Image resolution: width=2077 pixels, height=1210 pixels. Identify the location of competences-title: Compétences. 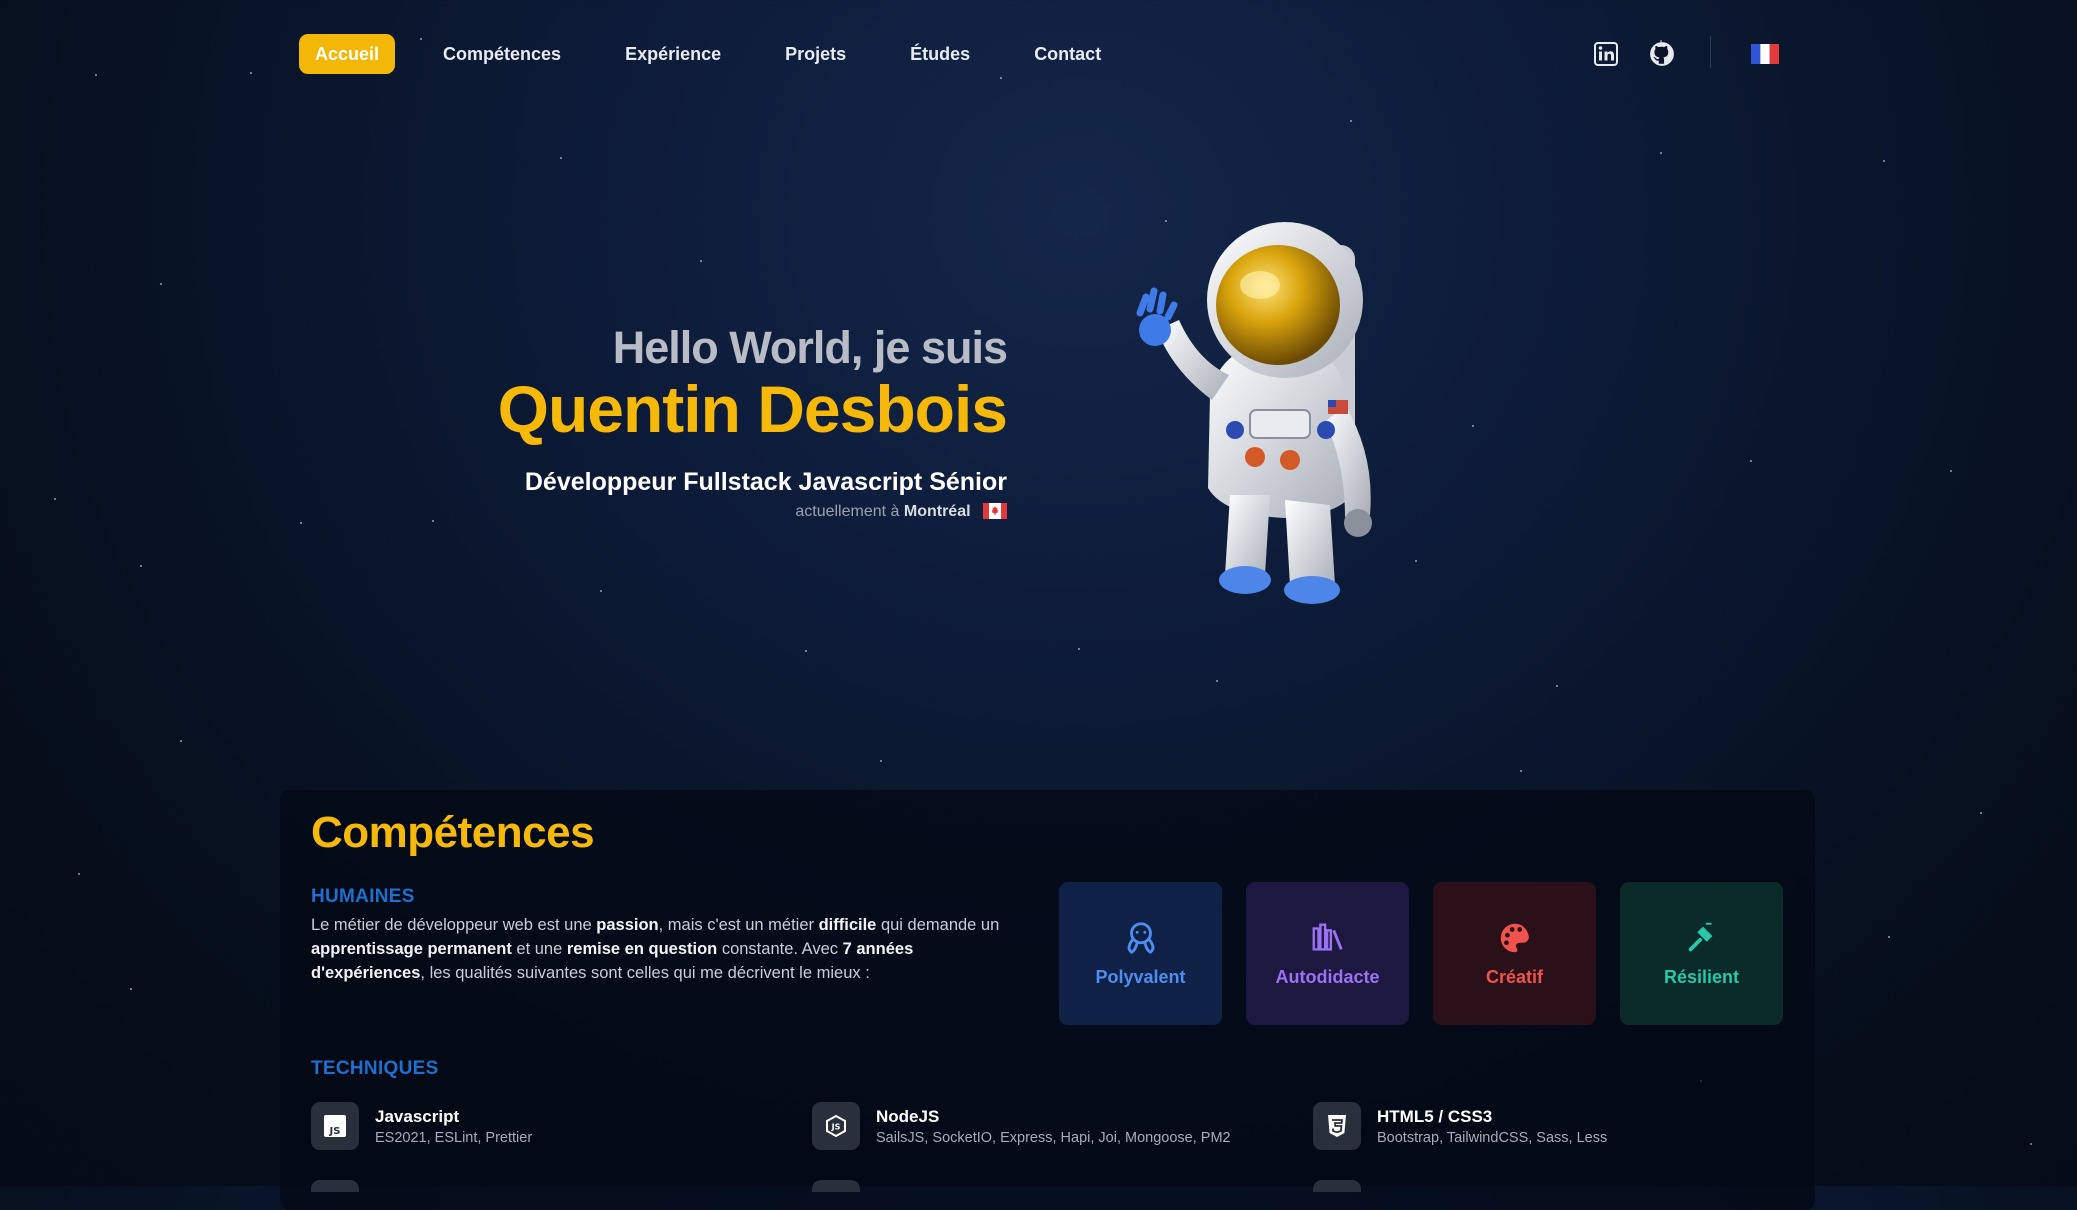
(453, 832).